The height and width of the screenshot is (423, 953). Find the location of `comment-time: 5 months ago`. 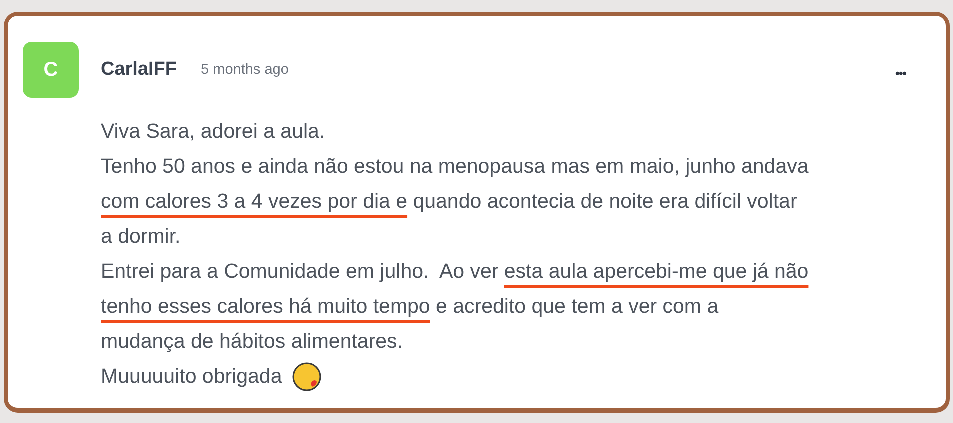

comment-time: 5 months ago is located at coordinates (245, 70).